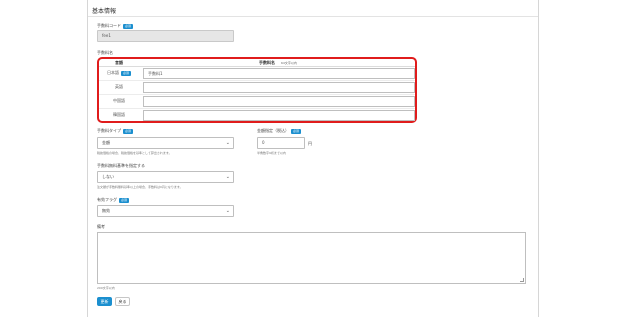 The image size is (623, 317). What do you see at coordinates (105, 52) in the screenshot?
I see `fee-name-label: 手数料名` at bounding box center [105, 52].